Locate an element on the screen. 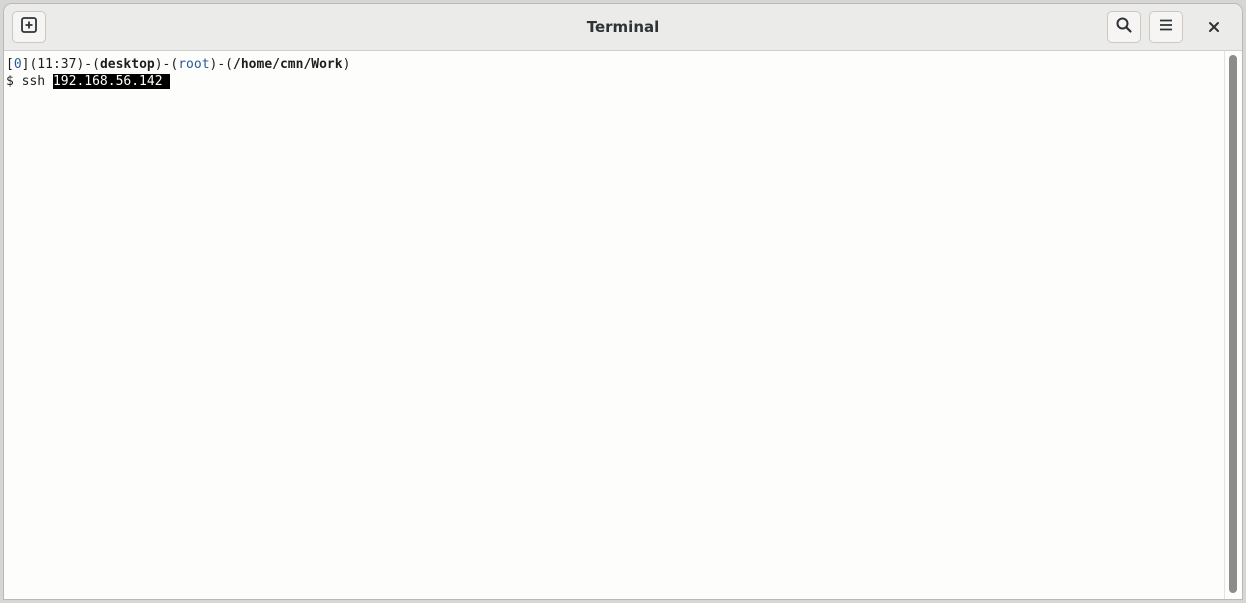  exit-status: 0 is located at coordinates (17, 64).